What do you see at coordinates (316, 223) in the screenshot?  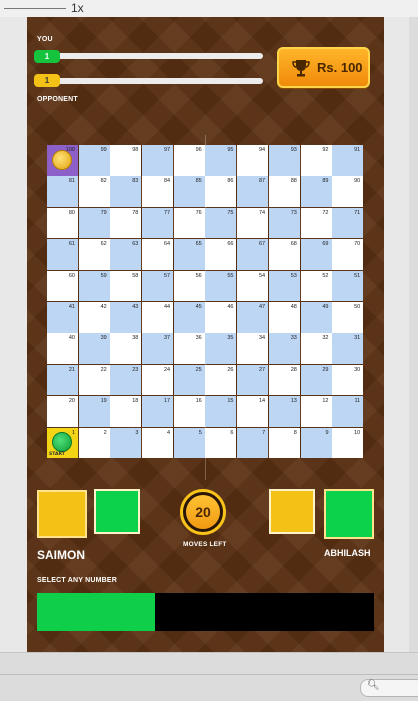 I see `board-cell: 72` at bounding box center [316, 223].